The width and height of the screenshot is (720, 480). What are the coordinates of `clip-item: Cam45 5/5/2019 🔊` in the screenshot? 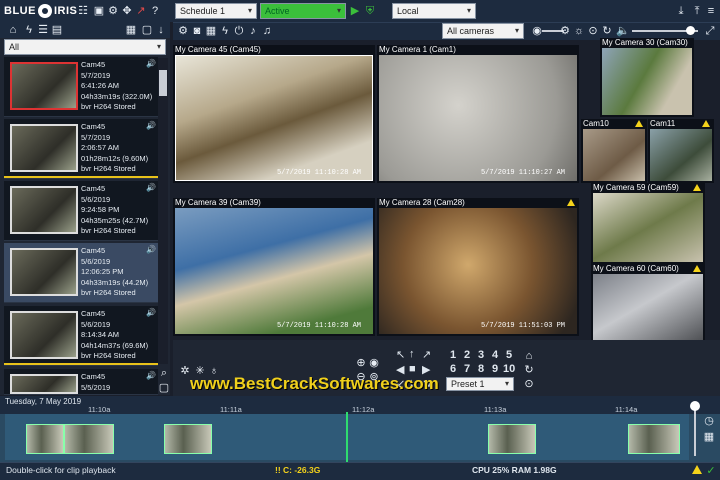 It's located at (81, 382).